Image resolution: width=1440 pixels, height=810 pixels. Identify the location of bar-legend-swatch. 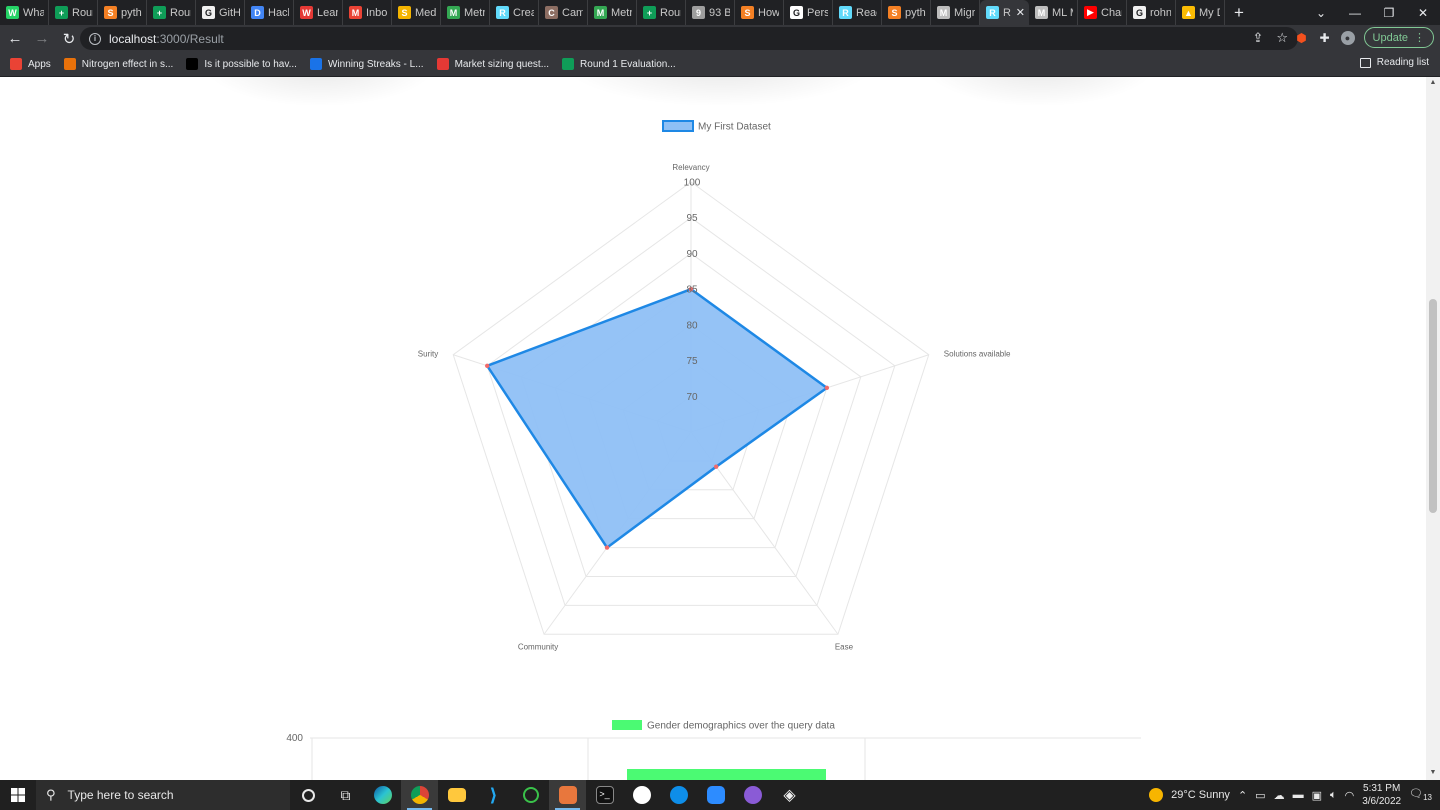
(627, 725).